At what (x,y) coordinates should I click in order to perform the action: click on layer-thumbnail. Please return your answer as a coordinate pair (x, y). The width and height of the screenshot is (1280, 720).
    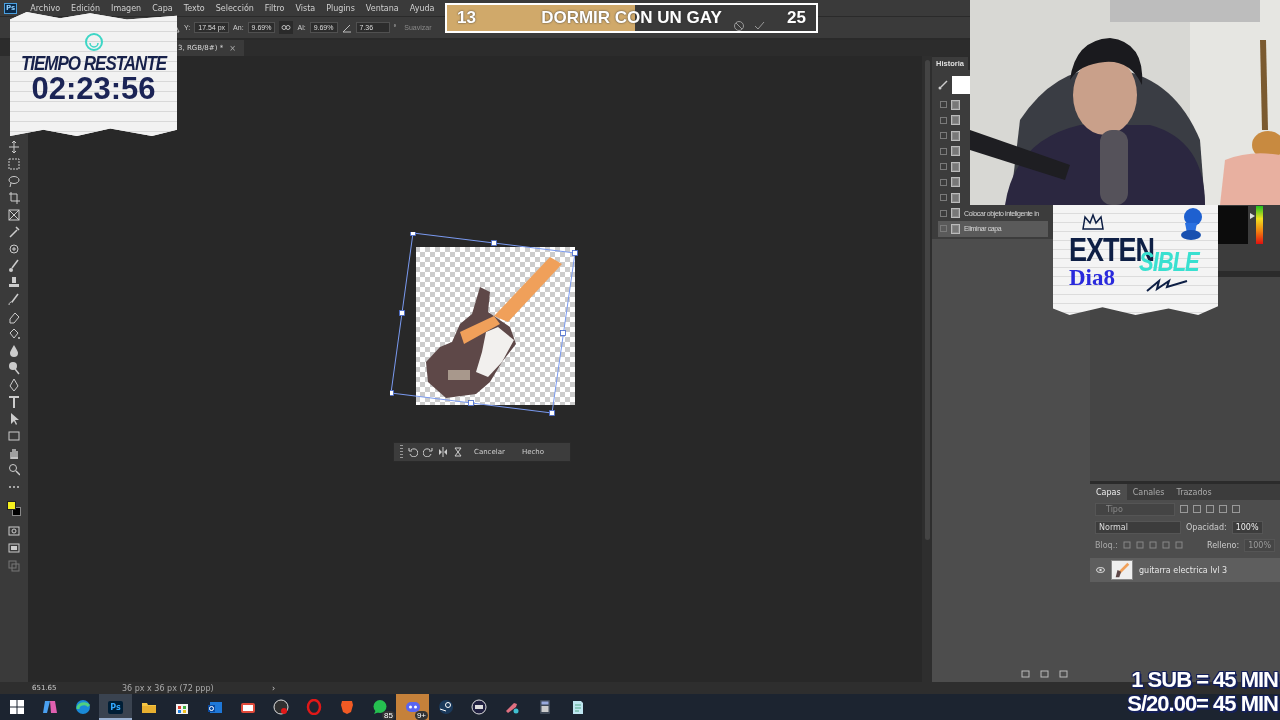
    Looking at the image, I should click on (1122, 570).